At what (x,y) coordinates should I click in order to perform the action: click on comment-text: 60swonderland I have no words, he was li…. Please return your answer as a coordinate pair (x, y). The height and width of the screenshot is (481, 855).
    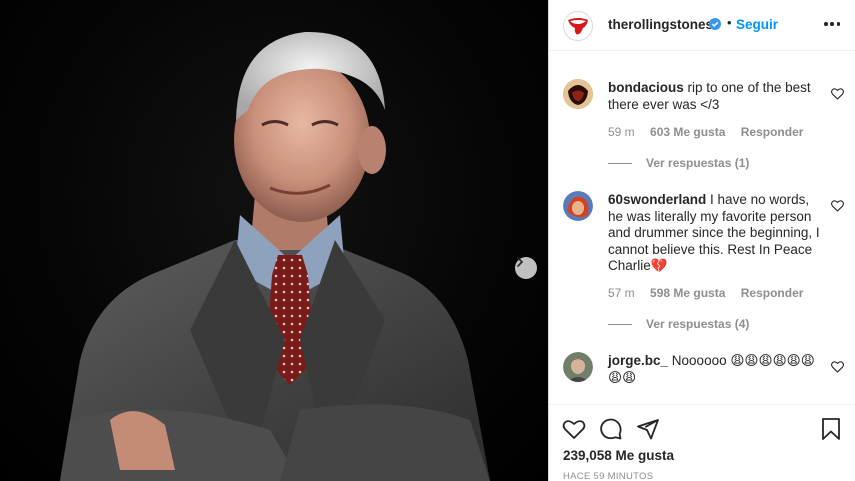
    Looking at the image, I should click on (715, 233).